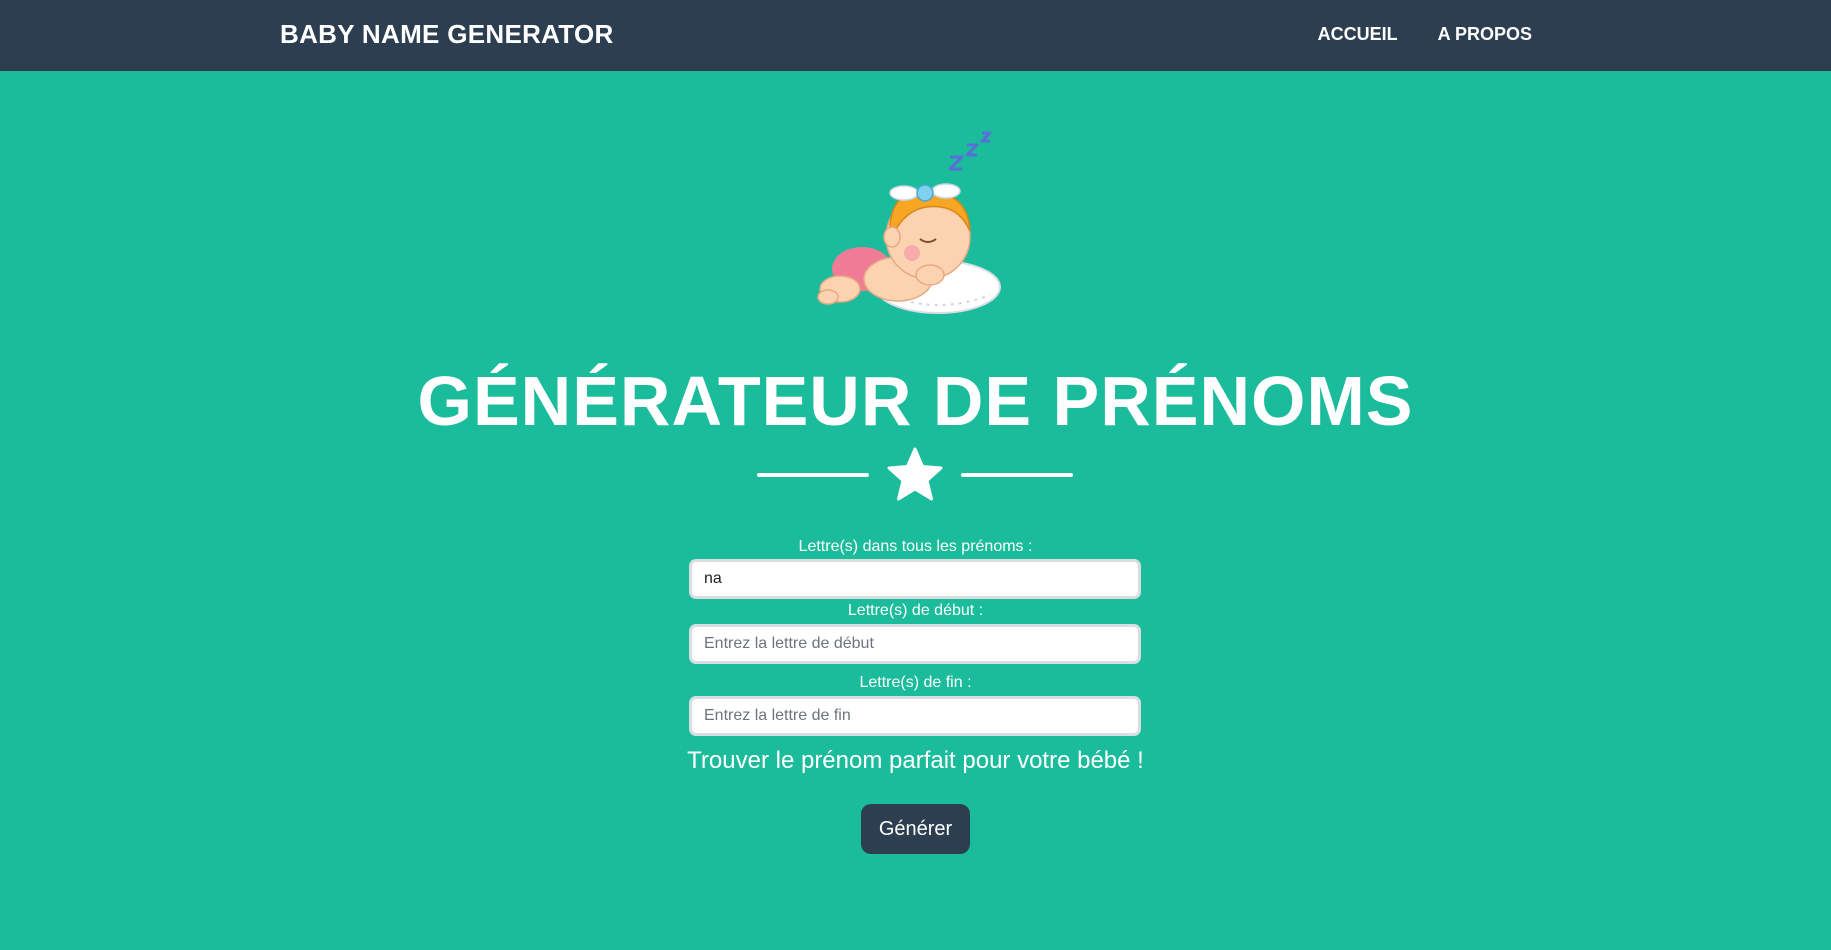 The image size is (1831, 950). What do you see at coordinates (1358, 34) in the screenshot?
I see `nav-link-accueil: ACCUEIL` at bounding box center [1358, 34].